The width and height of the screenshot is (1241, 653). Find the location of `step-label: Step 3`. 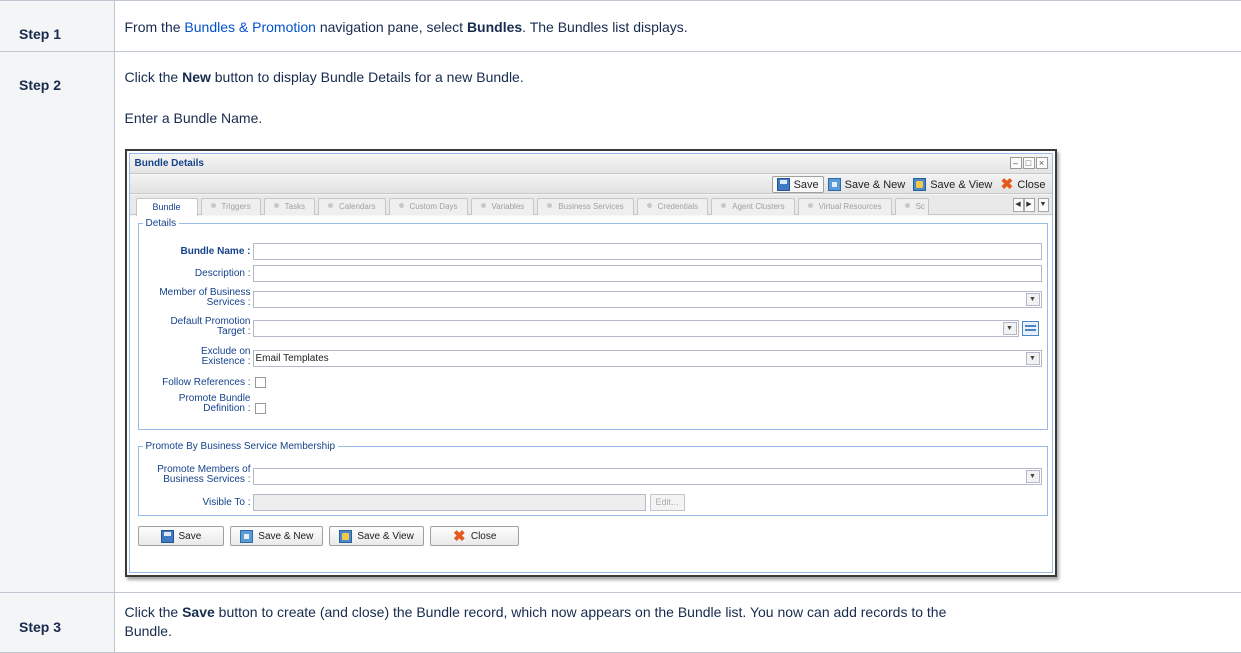

step-label: Step 3 is located at coordinates (57, 623).